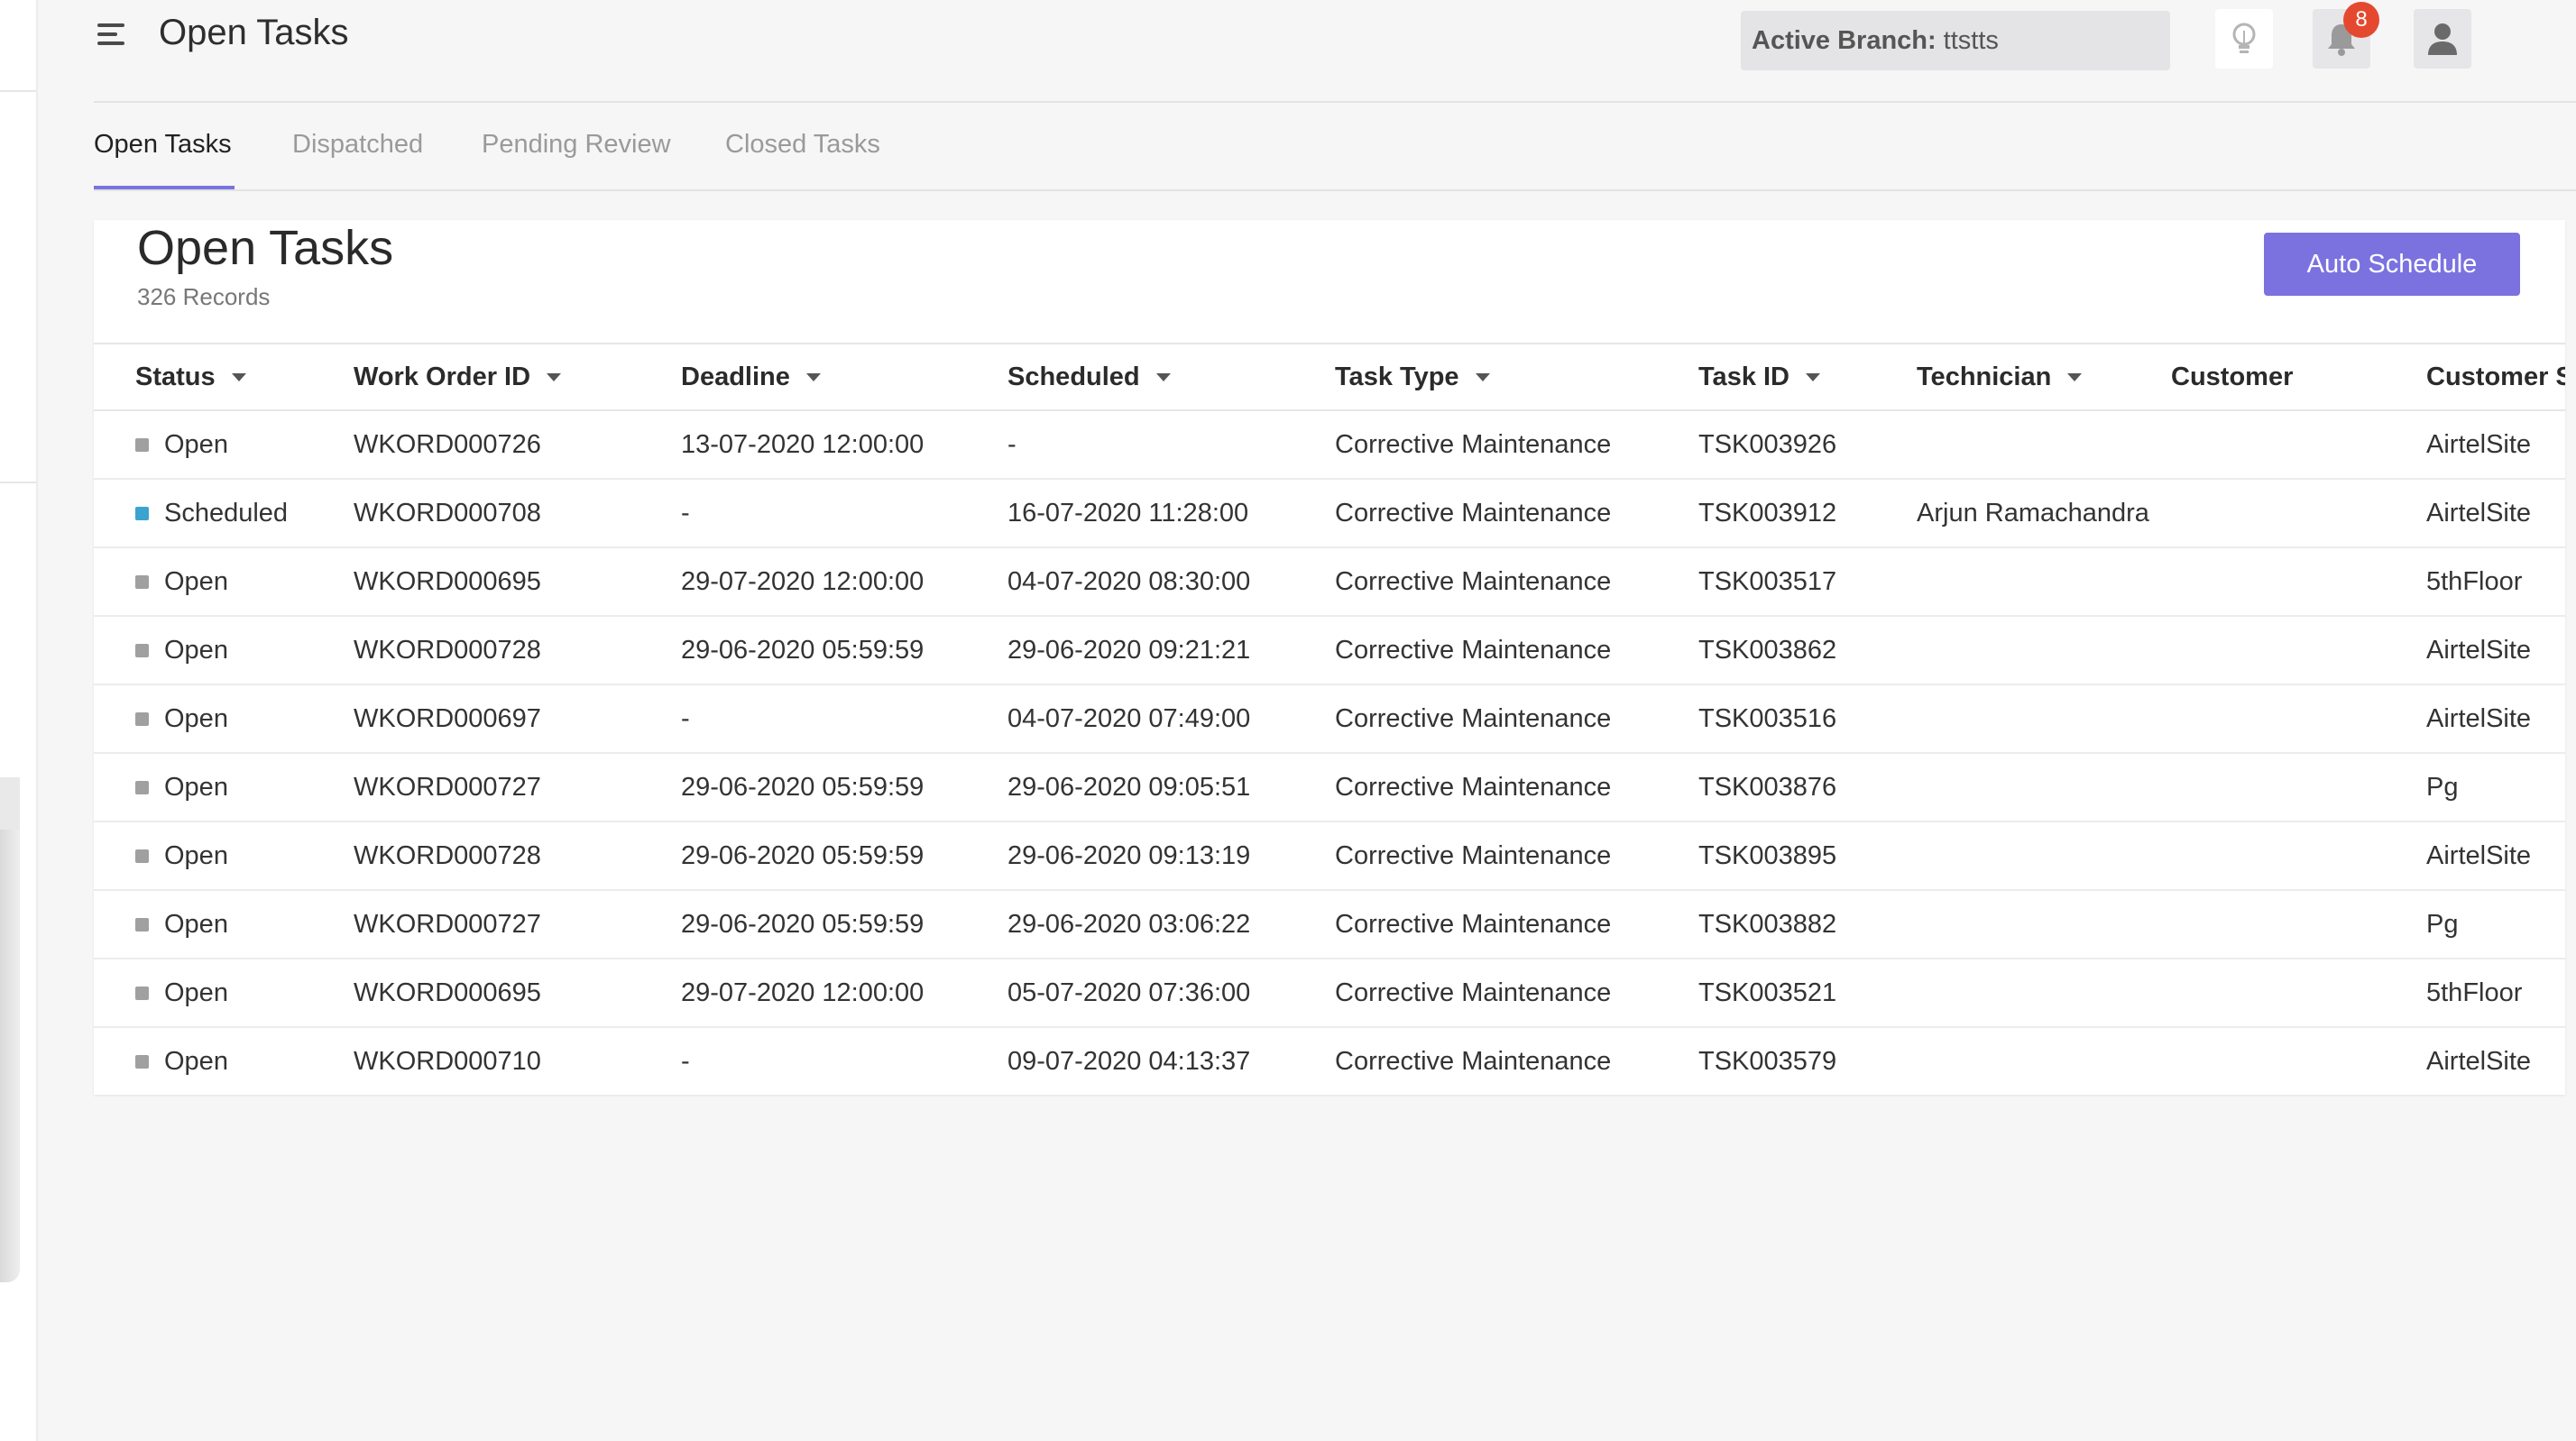 This screenshot has height=1441, width=2576. Describe the element at coordinates (448, 1061) in the screenshot. I see `work-order-id-cell: WKORD000710` at that location.